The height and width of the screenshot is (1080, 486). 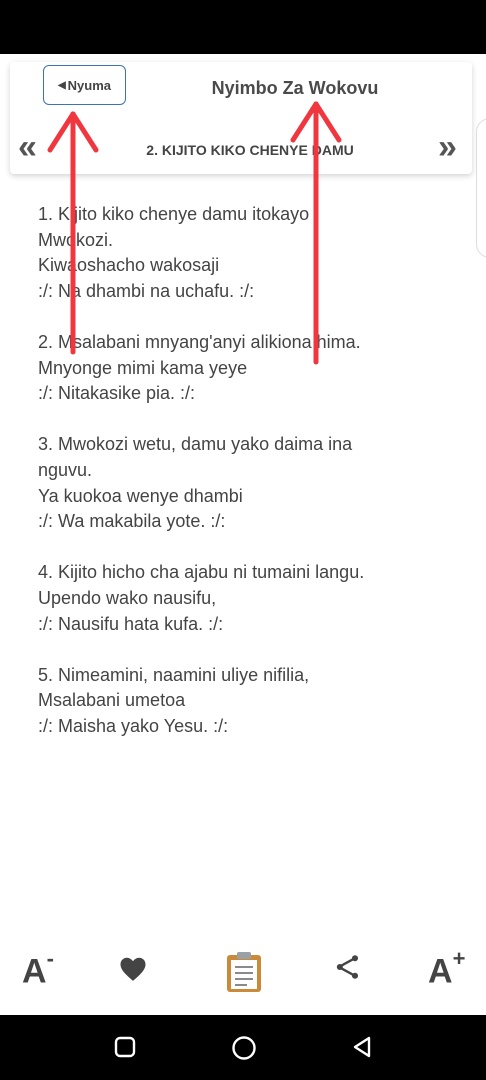 I want to click on share-button, so click(x=348, y=969).